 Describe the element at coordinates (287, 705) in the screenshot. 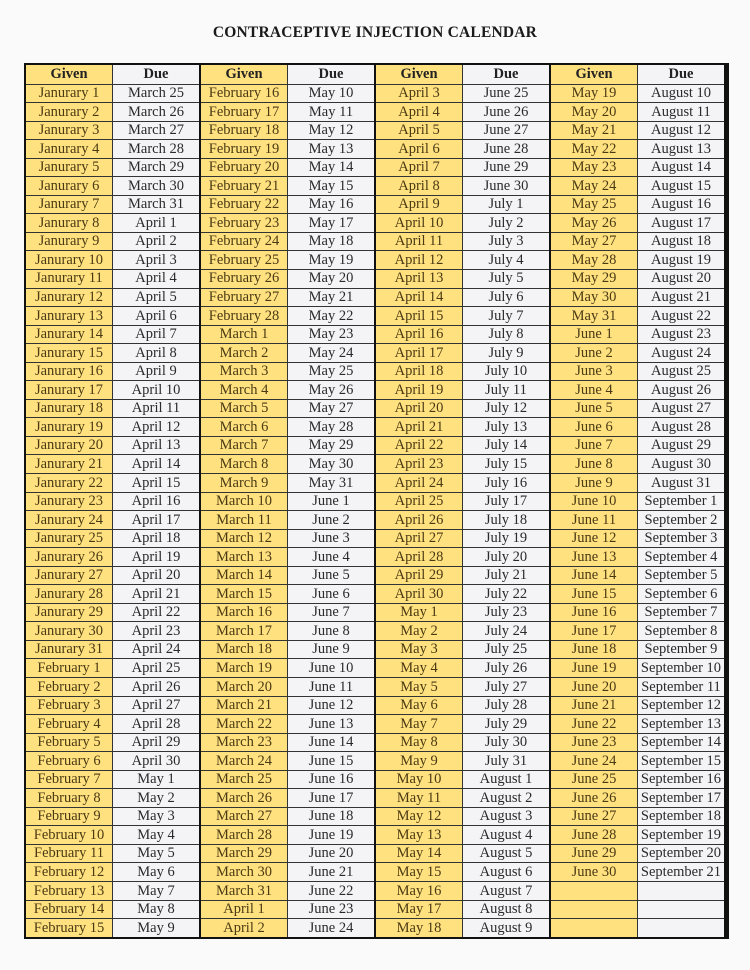

I see `table-row: March 21 June 12` at that location.